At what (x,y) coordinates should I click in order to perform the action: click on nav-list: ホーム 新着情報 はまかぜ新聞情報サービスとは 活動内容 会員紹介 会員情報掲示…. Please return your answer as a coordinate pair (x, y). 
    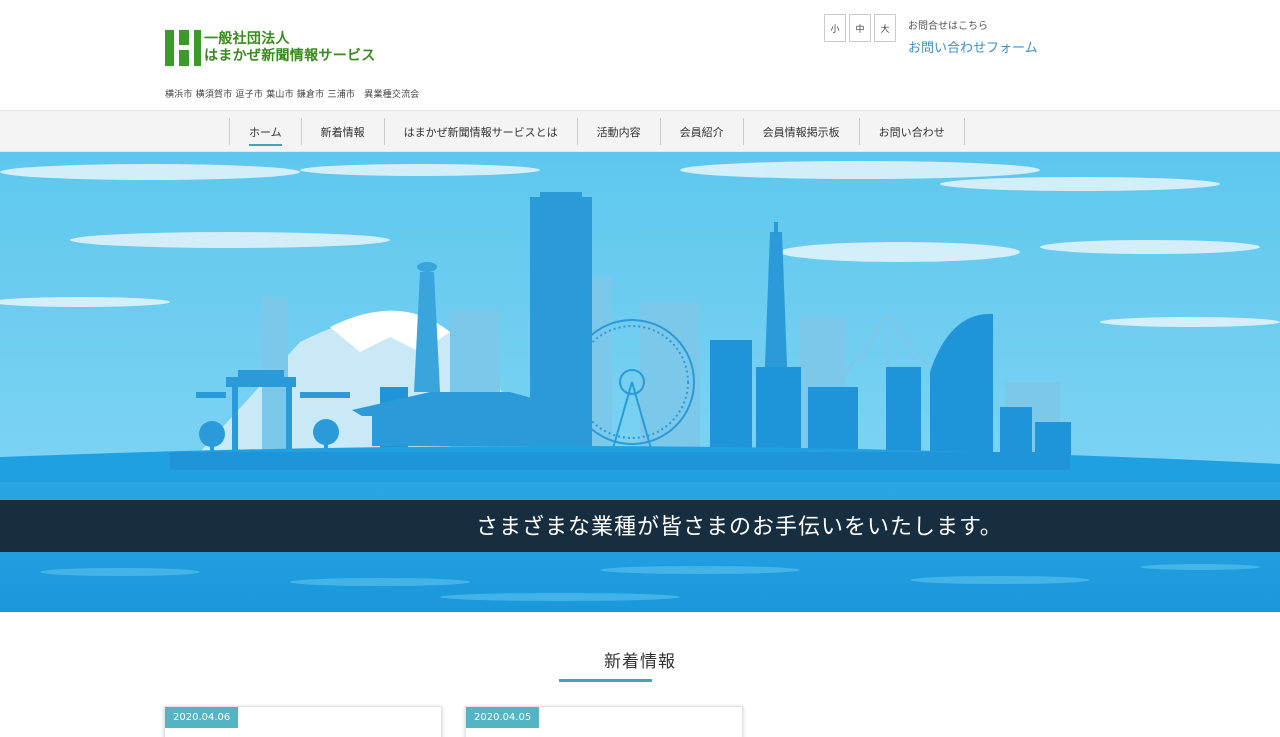
    Looking at the image, I should click on (597, 132).